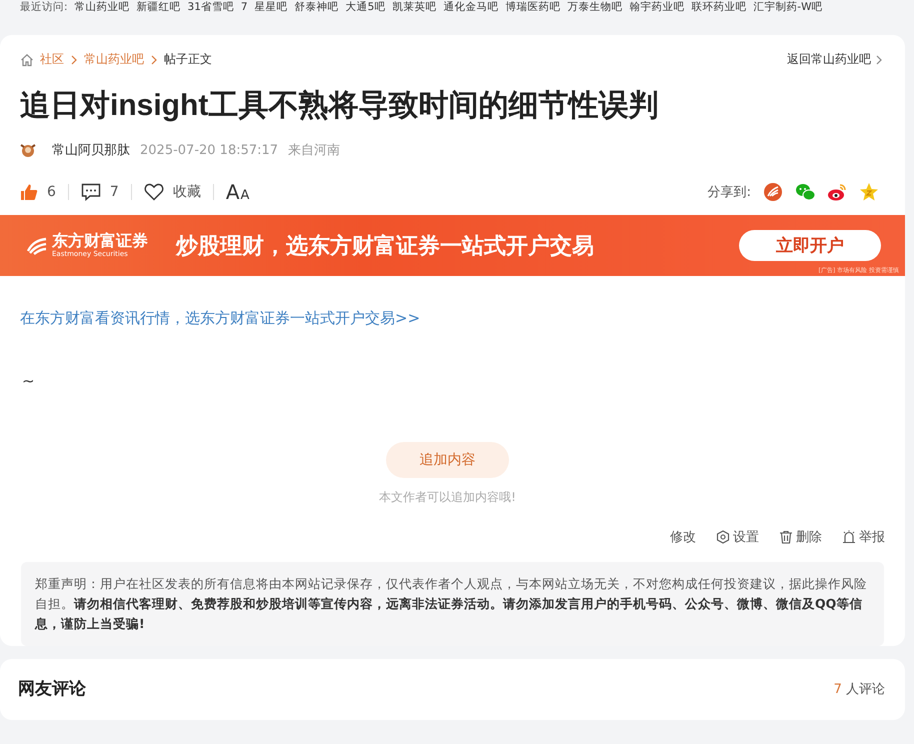  I want to click on comment-icon, so click(90, 192).